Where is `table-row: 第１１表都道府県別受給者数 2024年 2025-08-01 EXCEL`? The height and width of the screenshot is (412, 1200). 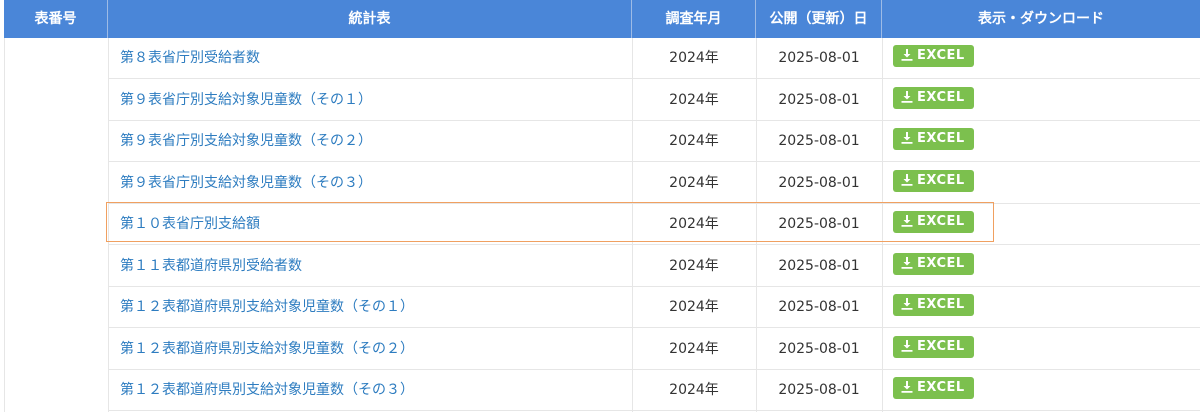
table-row: 第１１表都道府県別受給者数 2024年 2025-08-01 EXCEL is located at coordinates (654, 266).